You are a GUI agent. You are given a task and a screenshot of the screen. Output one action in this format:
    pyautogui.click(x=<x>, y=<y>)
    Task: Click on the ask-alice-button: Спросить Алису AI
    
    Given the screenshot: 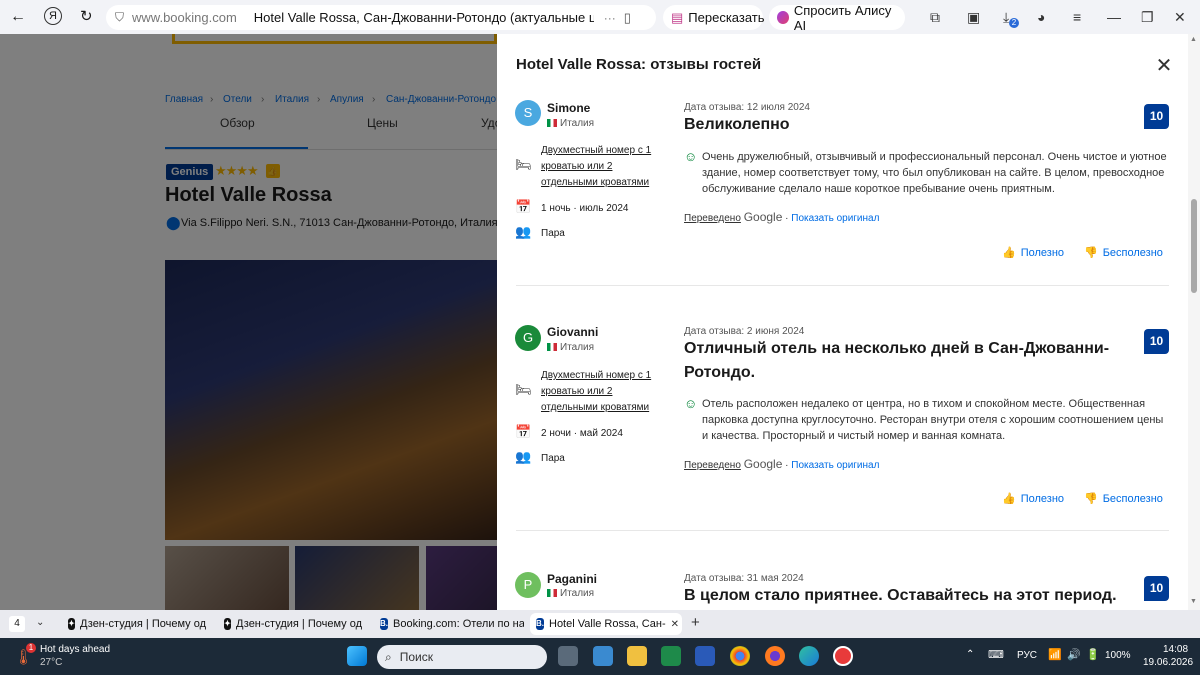 What is the action you would take?
    pyautogui.click(x=837, y=17)
    